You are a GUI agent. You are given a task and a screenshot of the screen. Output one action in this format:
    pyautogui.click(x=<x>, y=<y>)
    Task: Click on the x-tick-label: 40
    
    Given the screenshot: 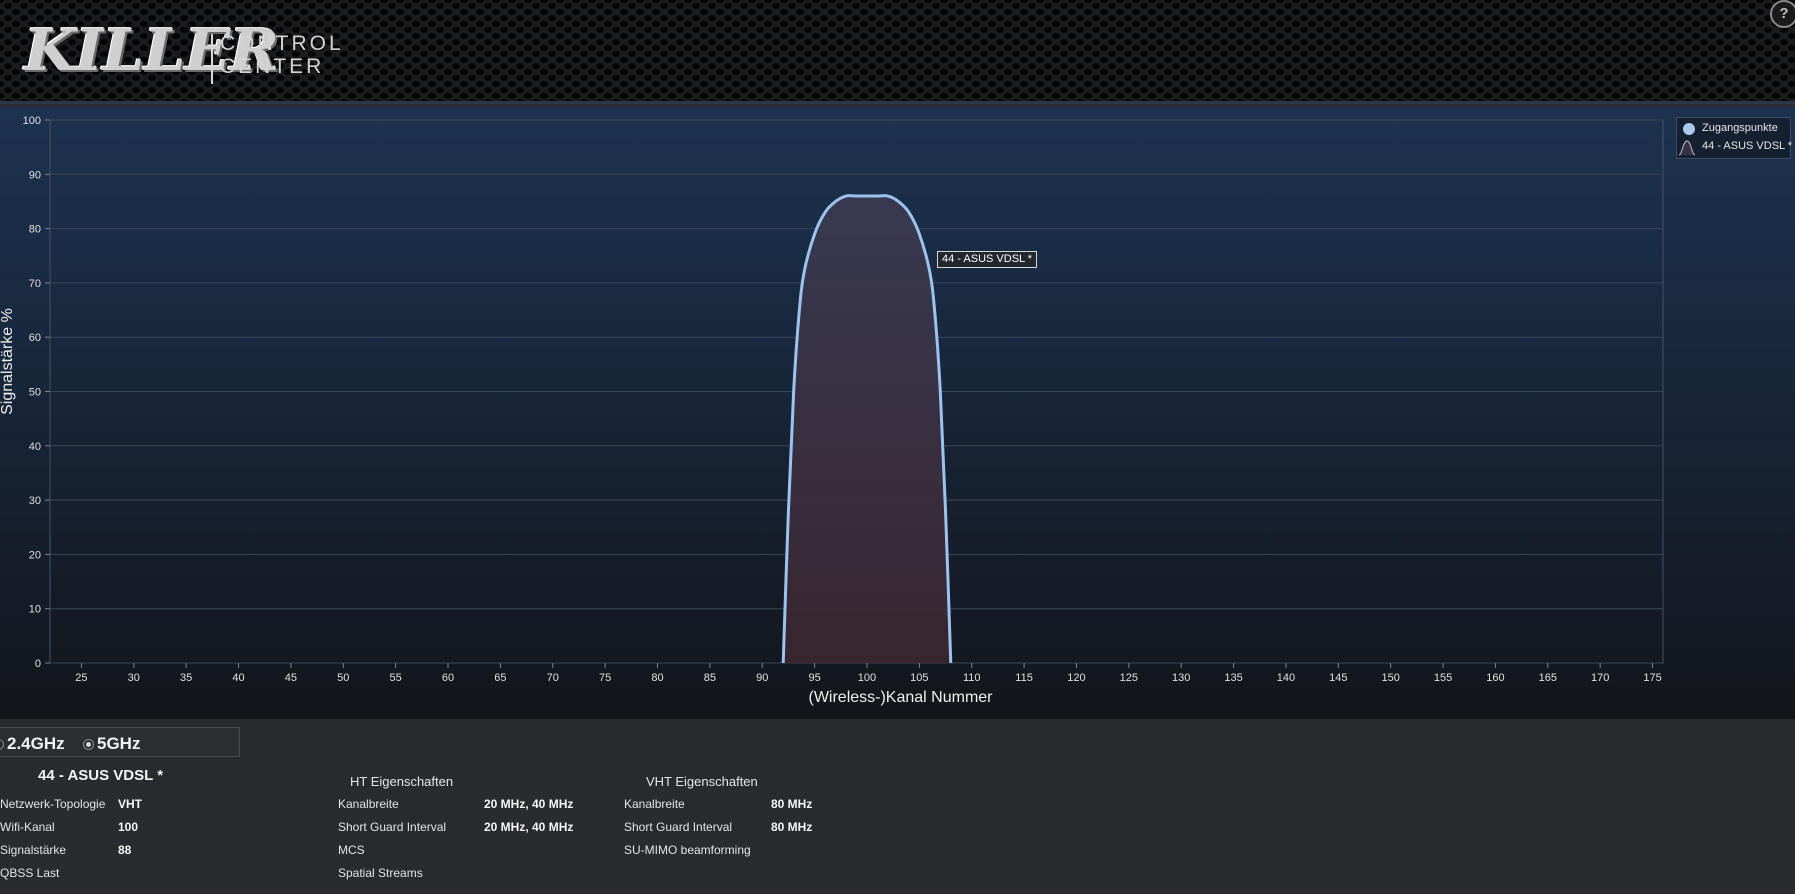 What is the action you would take?
    pyautogui.click(x=238, y=678)
    